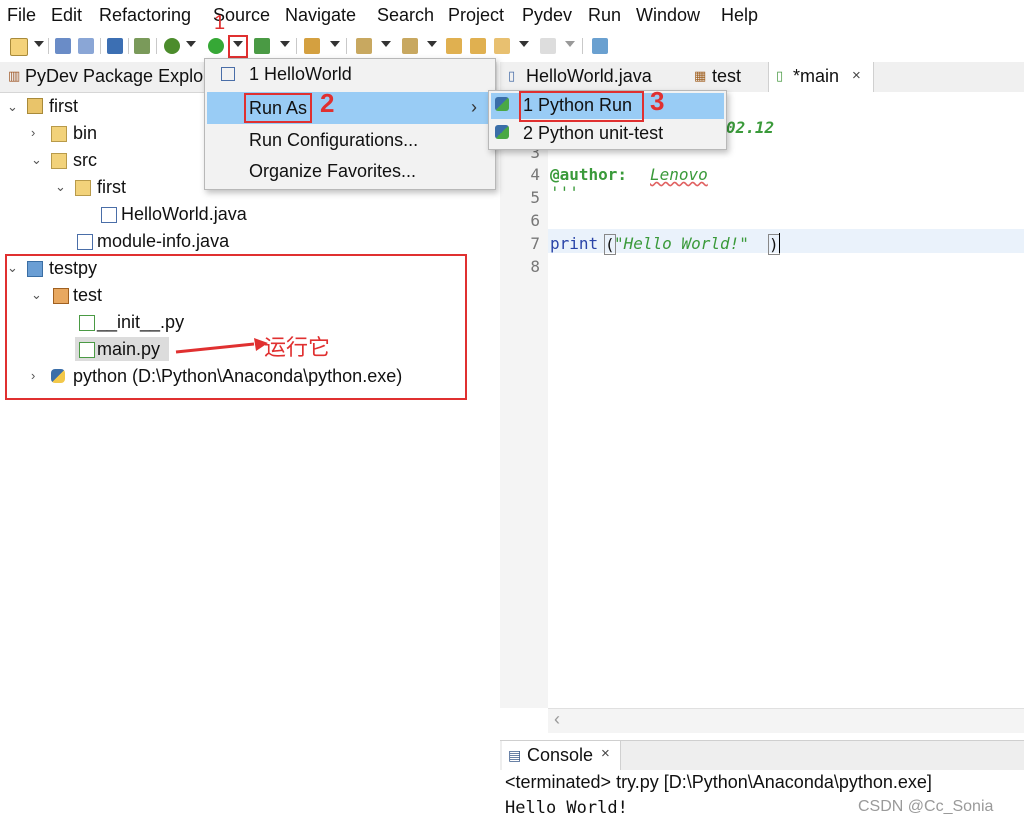 The height and width of the screenshot is (827, 1024). Describe the element at coordinates (63, 106) in the screenshot. I see `tree-item-first: first` at that location.